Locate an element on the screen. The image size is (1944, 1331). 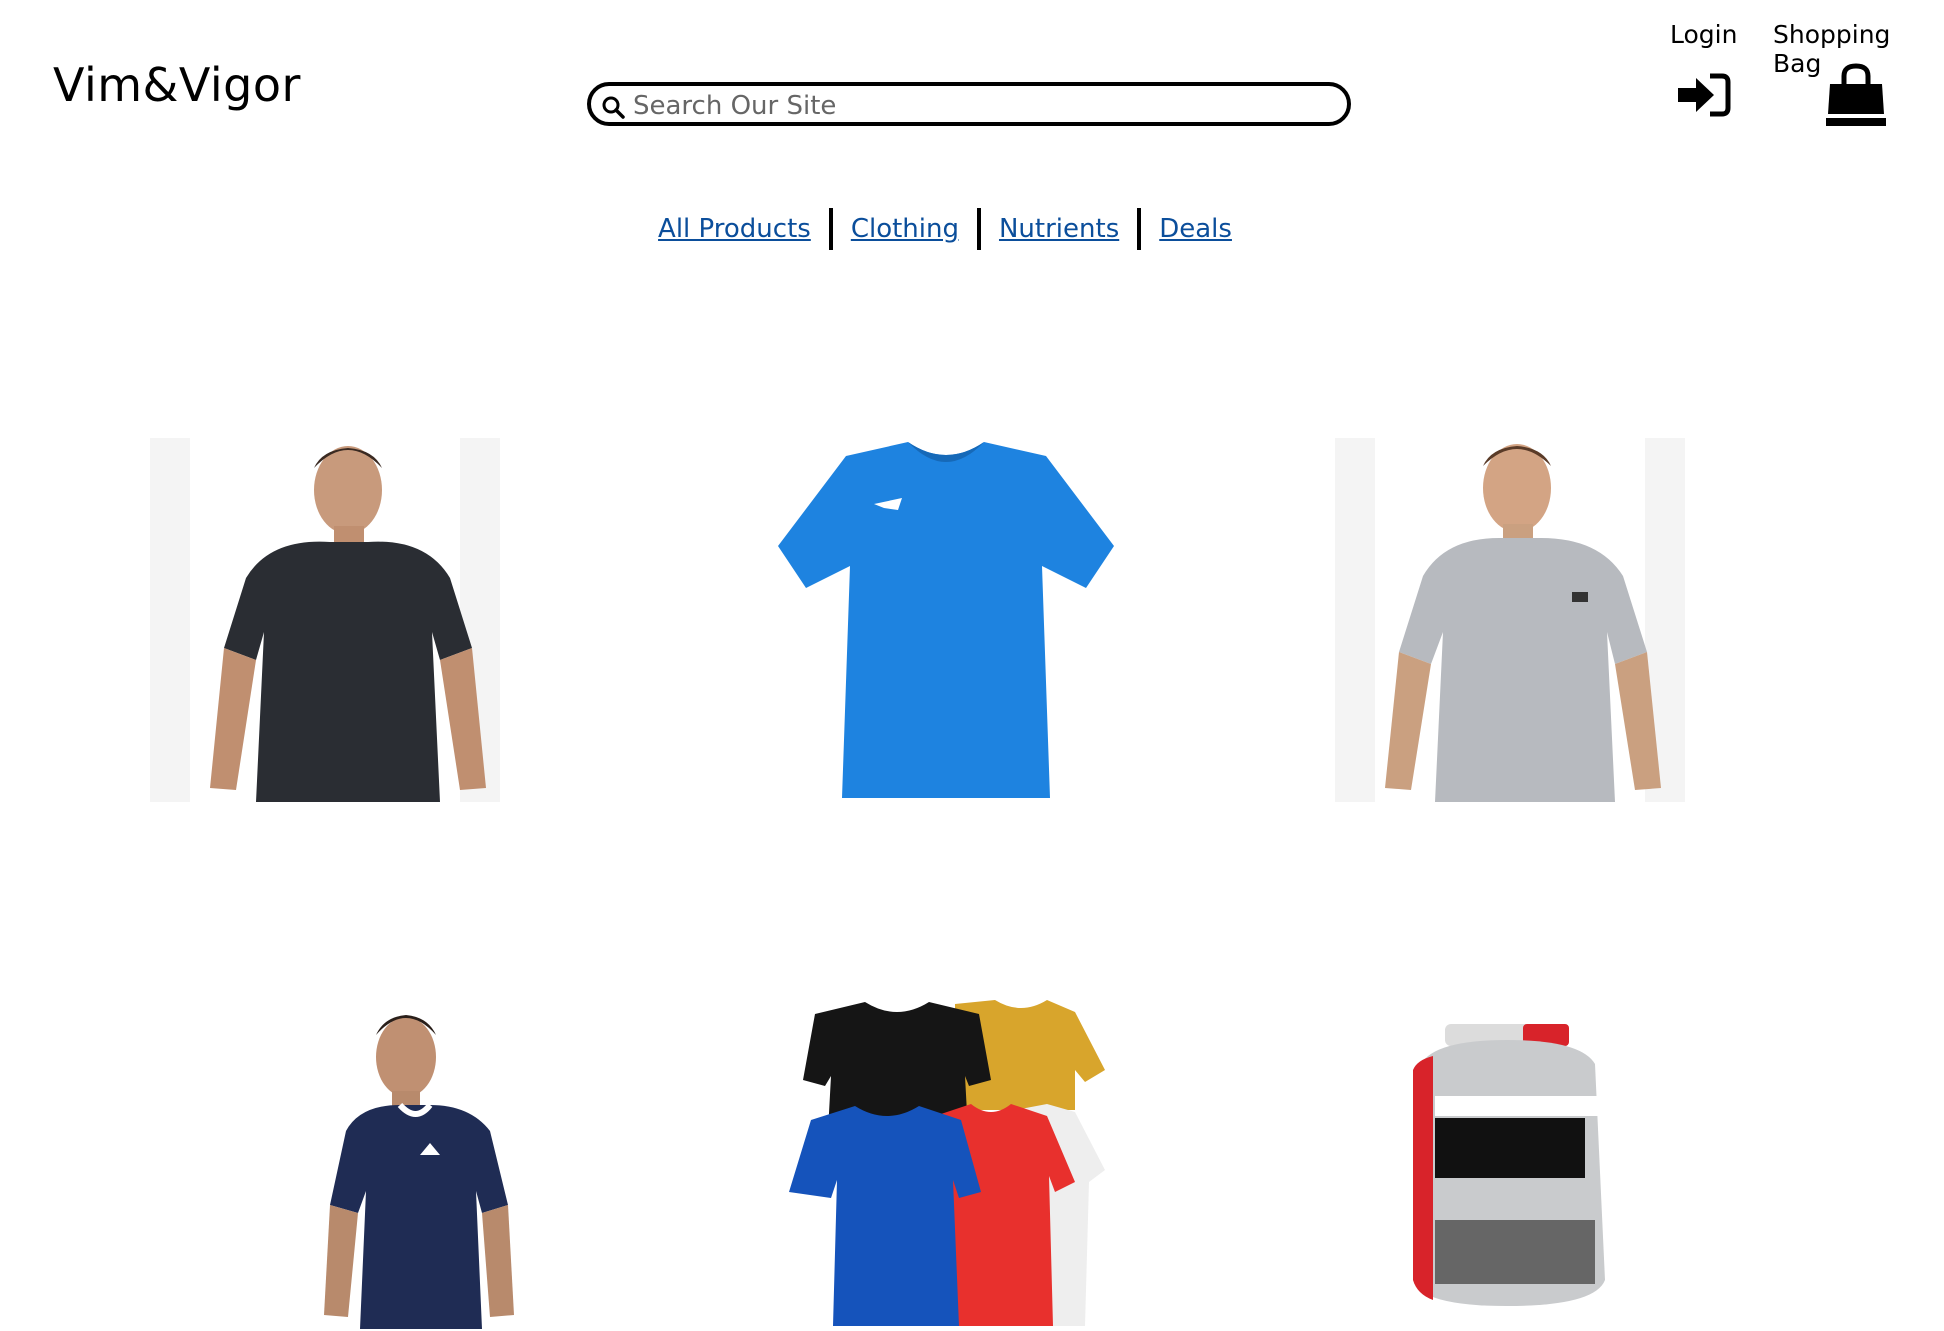
search-icon is located at coordinates (613, 107).